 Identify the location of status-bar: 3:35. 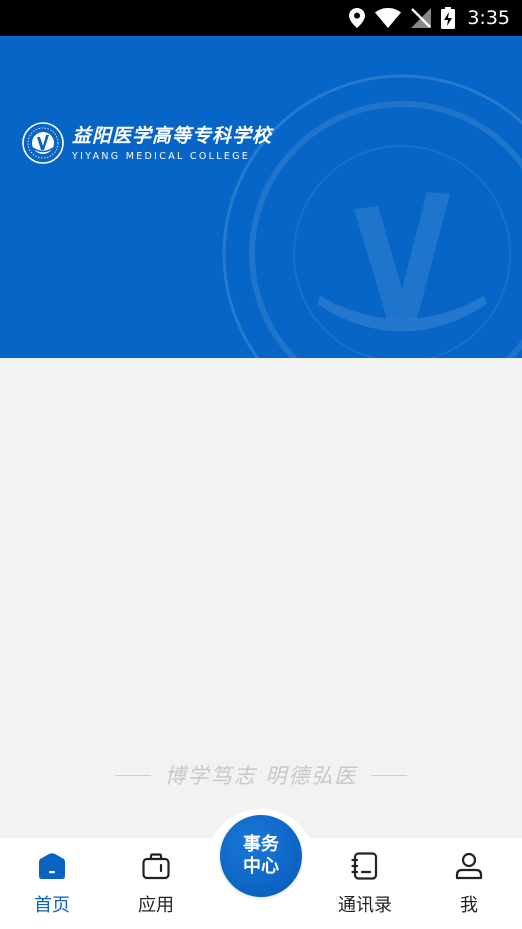
(261, 18).